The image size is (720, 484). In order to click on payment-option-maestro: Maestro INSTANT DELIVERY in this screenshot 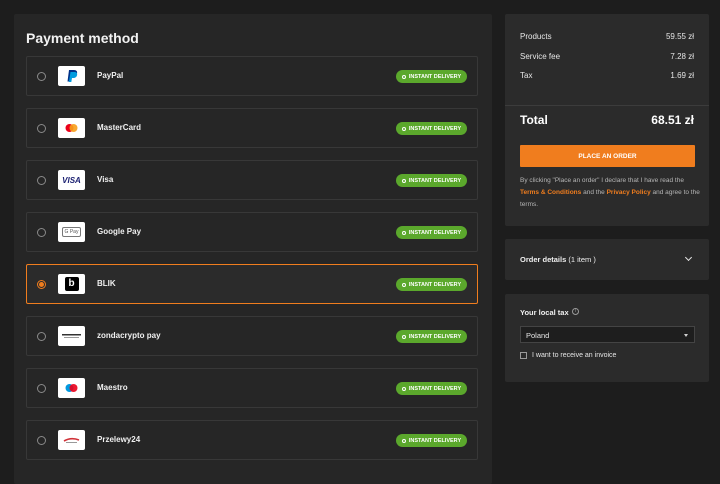, I will do `click(252, 388)`.